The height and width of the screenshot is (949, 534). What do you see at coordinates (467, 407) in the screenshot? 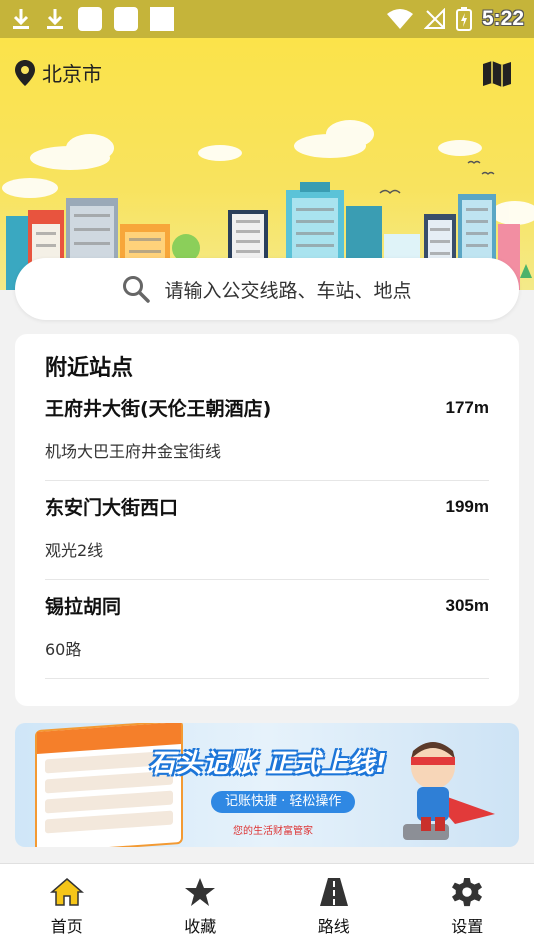
I see `stop-distance: 177m` at bounding box center [467, 407].